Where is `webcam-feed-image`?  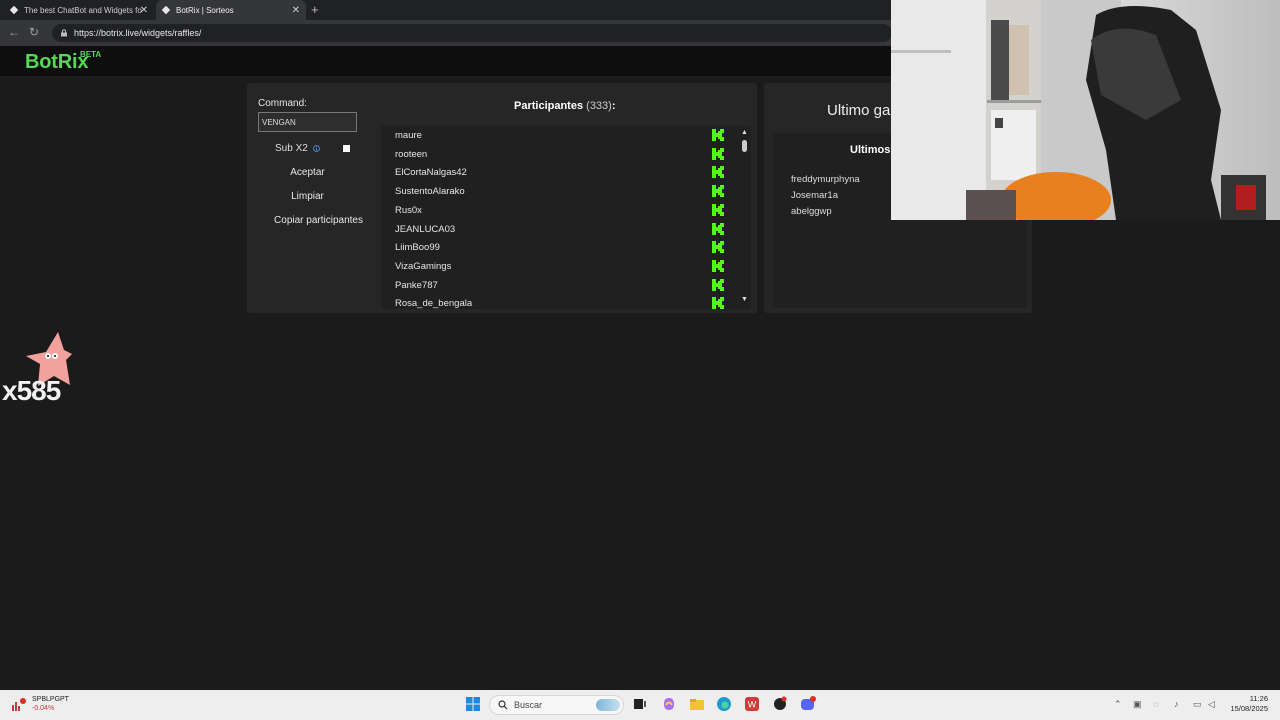 webcam-feed-image is located at coordinates (1078, 110).